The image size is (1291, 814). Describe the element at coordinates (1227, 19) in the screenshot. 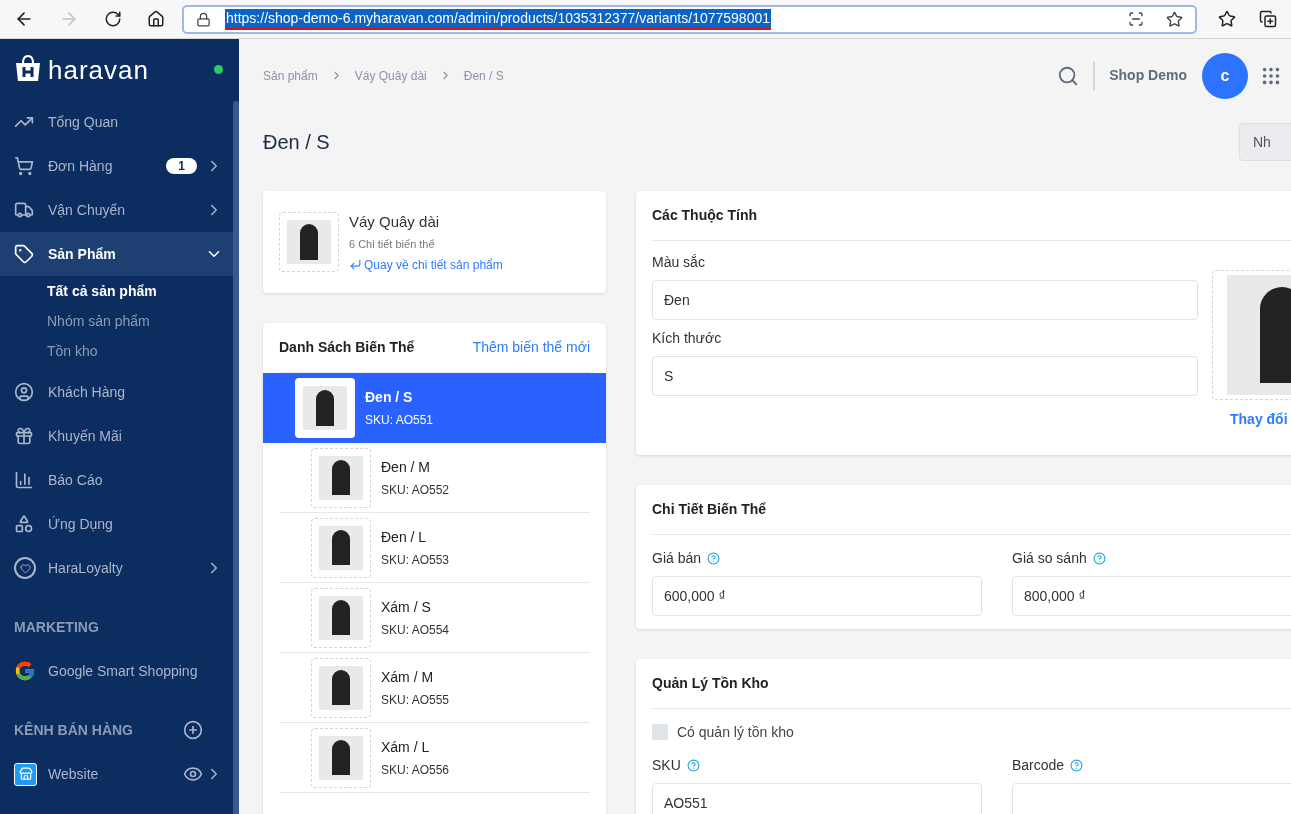

I see `favorites-icon` at that location.